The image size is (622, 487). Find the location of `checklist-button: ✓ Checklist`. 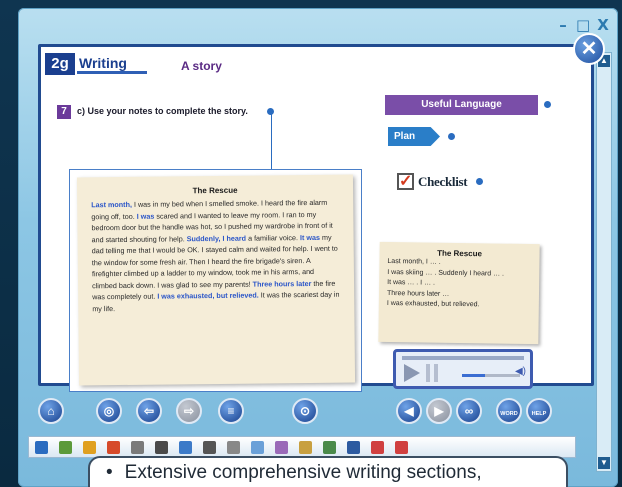

checklist-button: ✓ Checklist is located at coordinates (441, 181).